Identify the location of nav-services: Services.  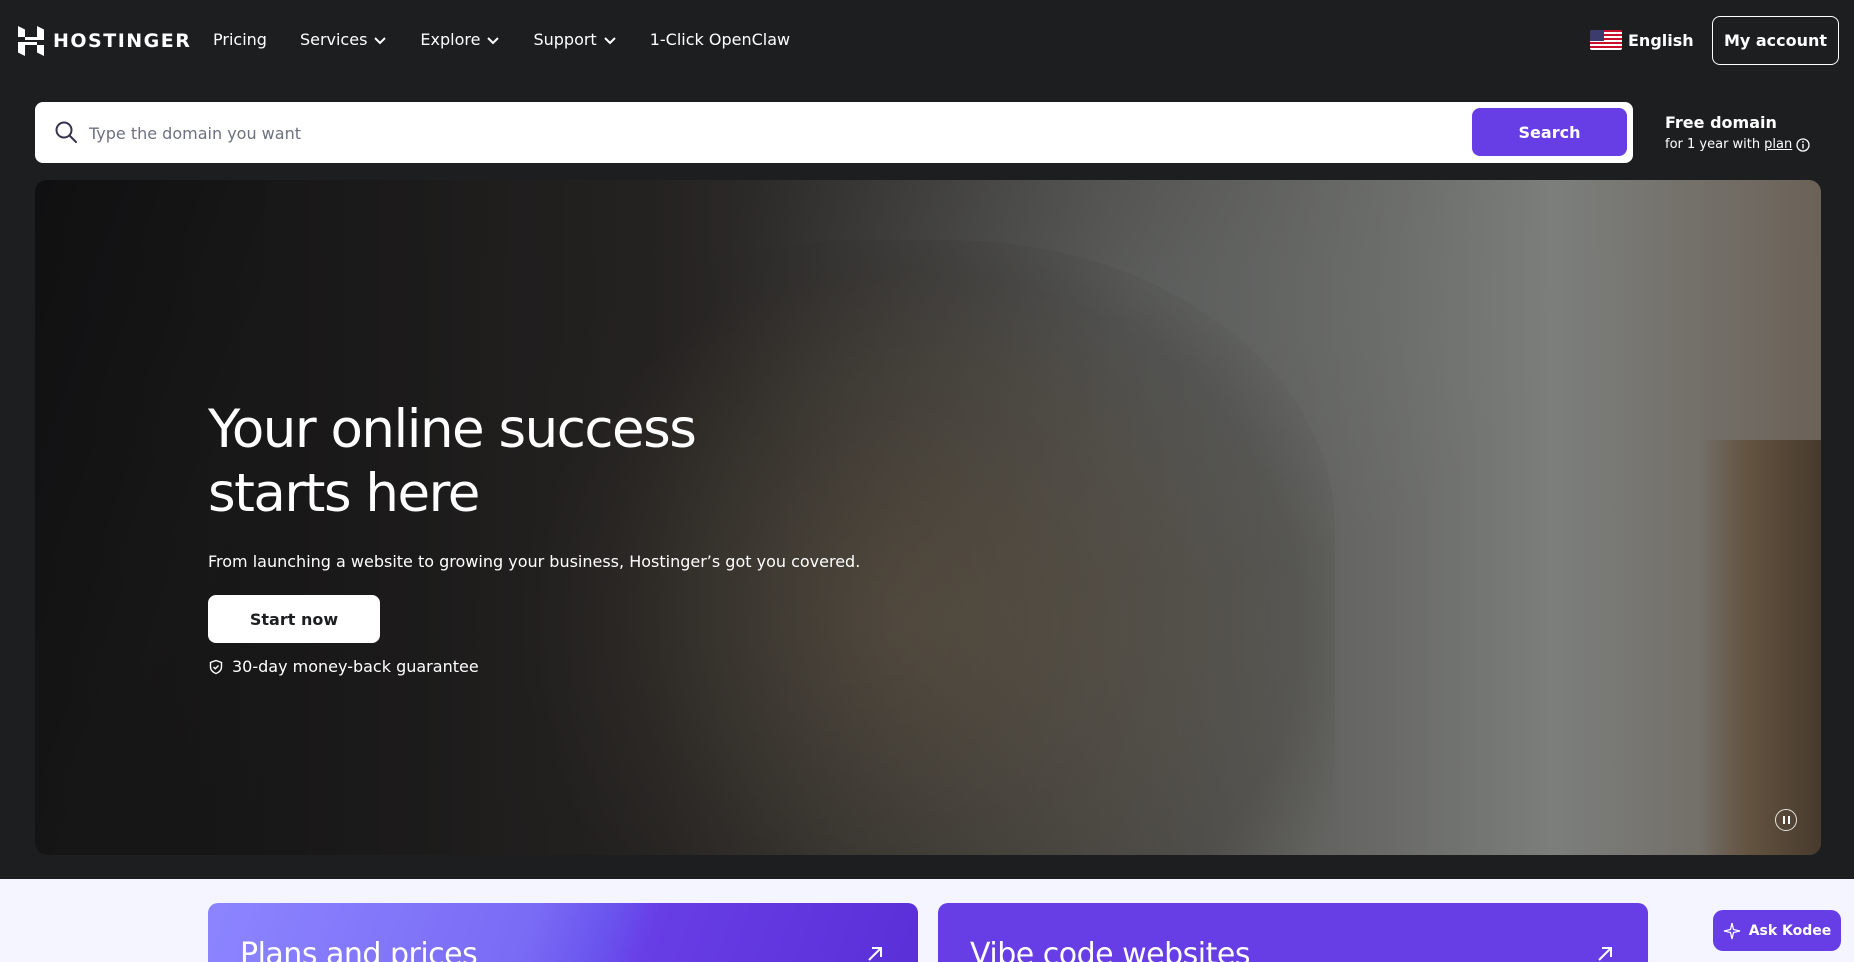
(343, 39).